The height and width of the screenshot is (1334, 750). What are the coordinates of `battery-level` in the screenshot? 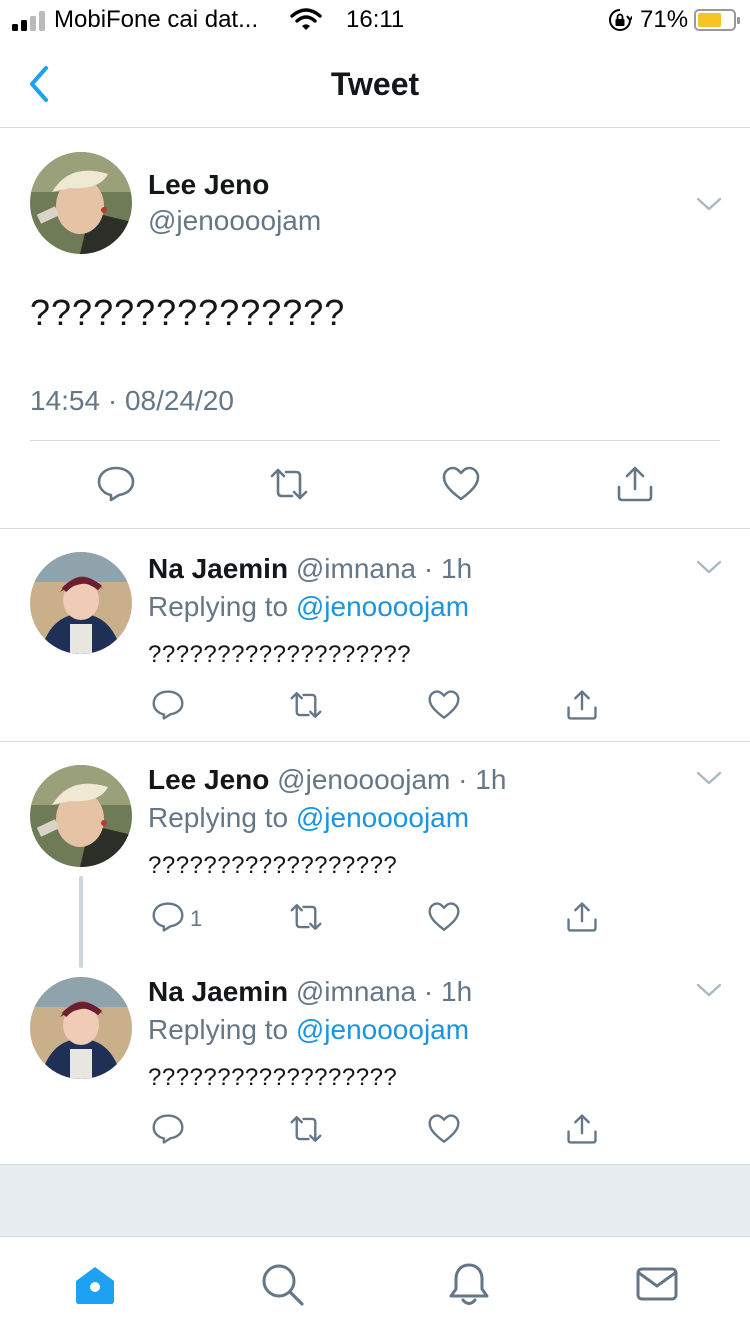 It's located at (709, 20).